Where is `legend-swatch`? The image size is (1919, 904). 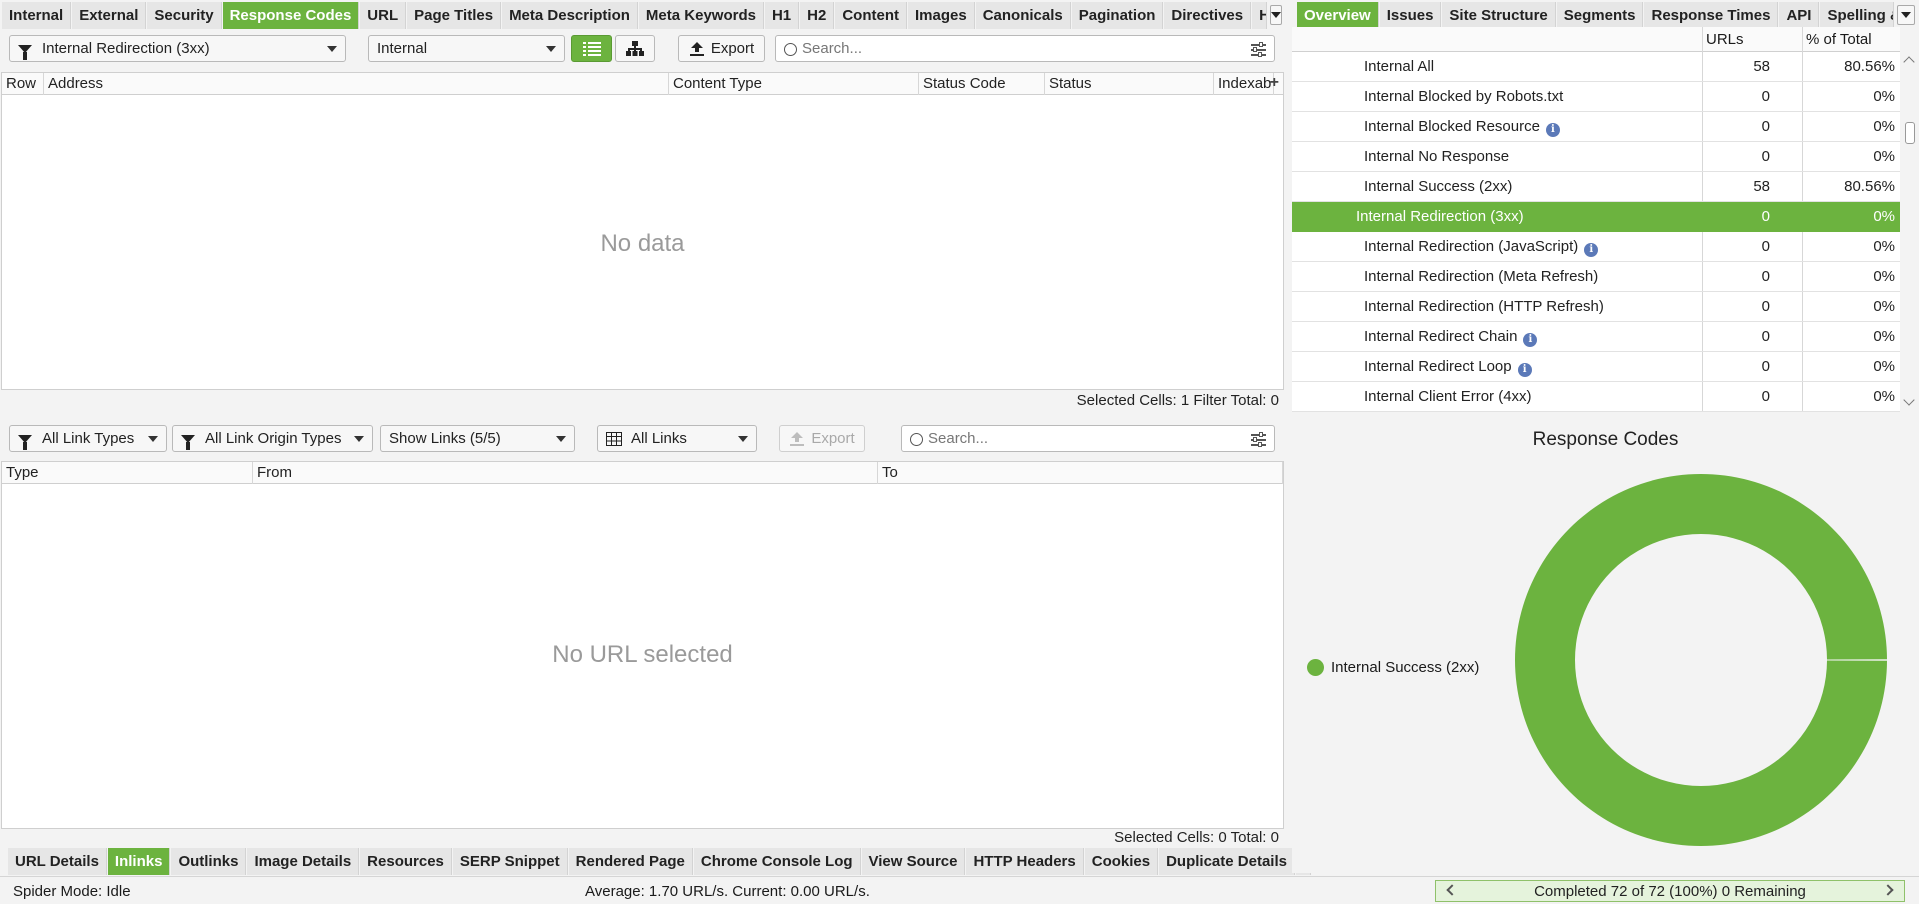 legend-swatch is located at coordinates (1315, 667).